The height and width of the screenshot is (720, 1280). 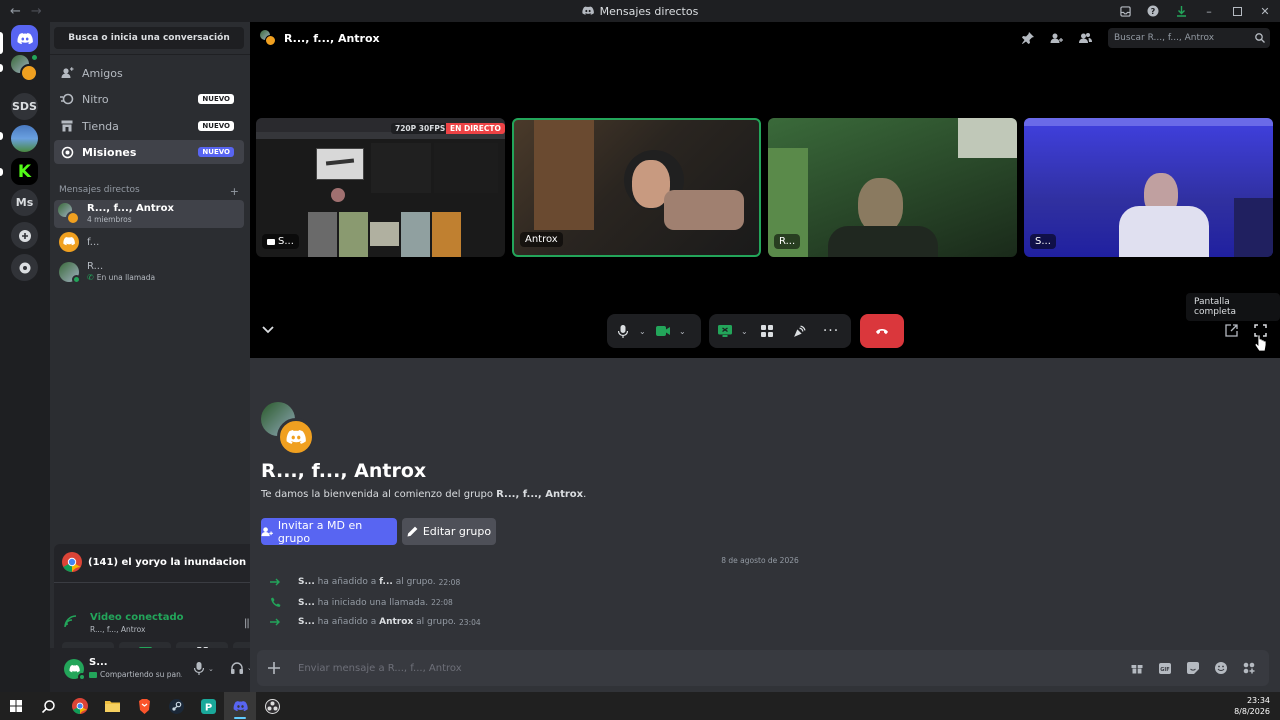 I want to click on screen-share-icon, so click(x=271, y=241).